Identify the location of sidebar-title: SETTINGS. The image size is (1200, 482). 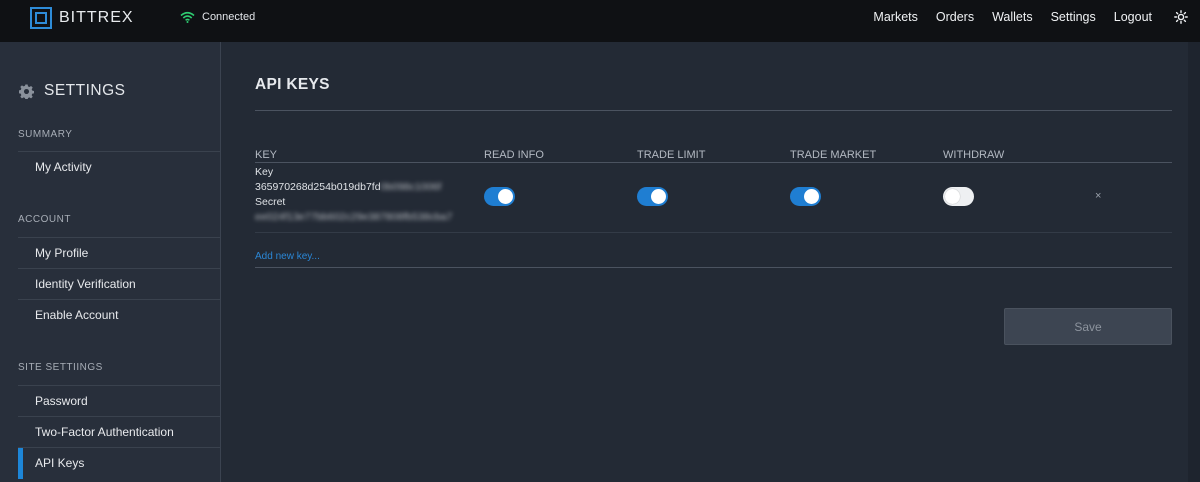
(72, 91).